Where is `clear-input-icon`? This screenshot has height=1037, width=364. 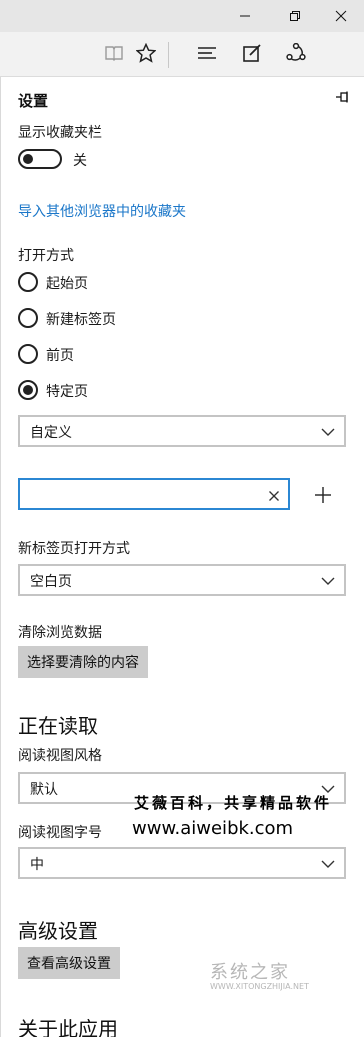
clear-input-icon is located at coordinates (274, 496).